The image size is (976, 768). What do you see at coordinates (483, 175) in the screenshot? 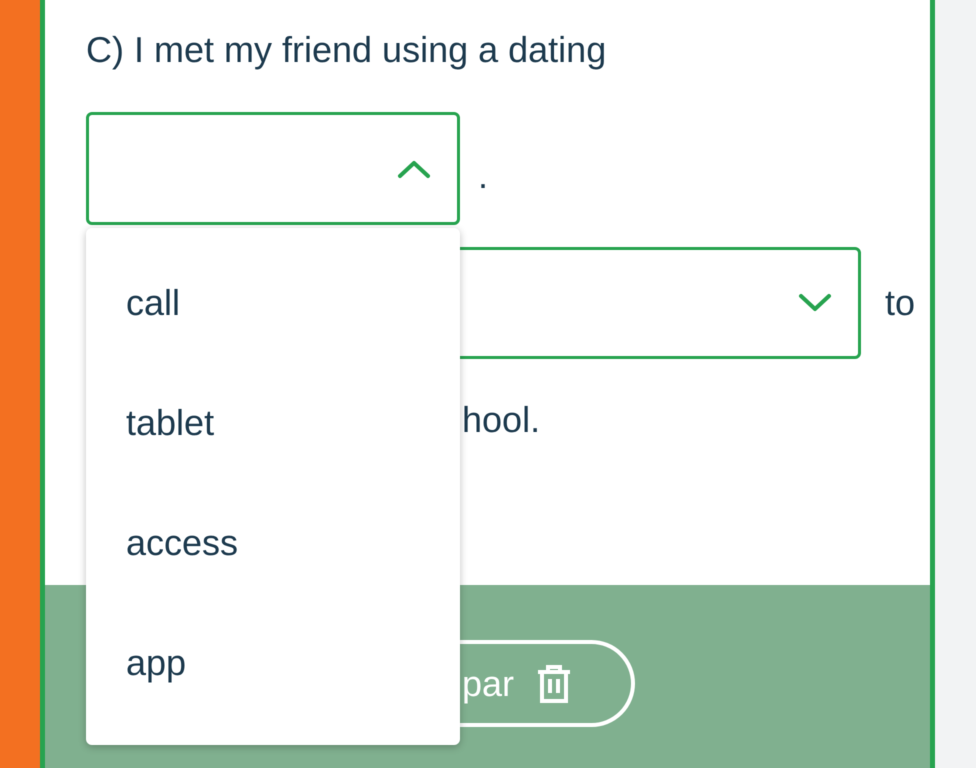
I see `sentence-text: .` at bounding box center [483, 175].